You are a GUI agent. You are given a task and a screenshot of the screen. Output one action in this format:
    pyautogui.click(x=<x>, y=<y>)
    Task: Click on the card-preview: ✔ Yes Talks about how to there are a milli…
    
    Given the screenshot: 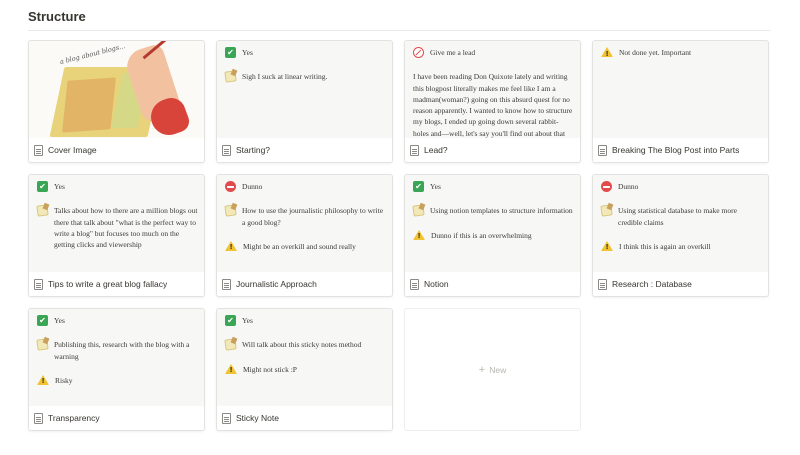 What is the action you would take?
    pyautogui.click(x=116, y=224)
    